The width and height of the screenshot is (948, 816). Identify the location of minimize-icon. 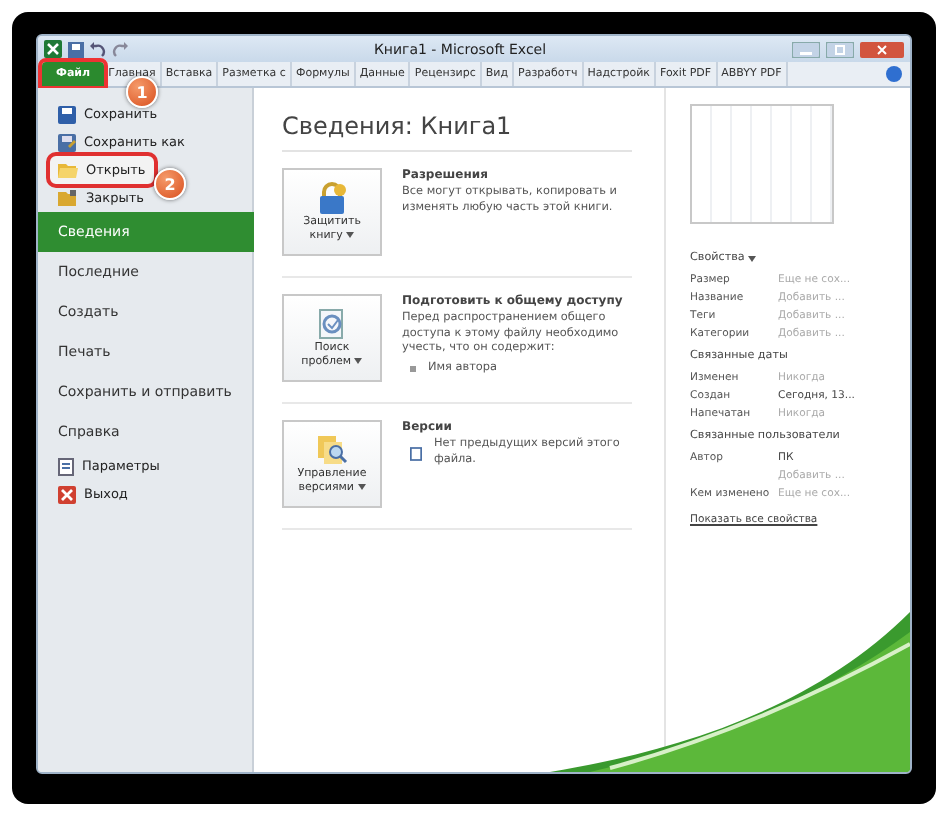
(806, 49).